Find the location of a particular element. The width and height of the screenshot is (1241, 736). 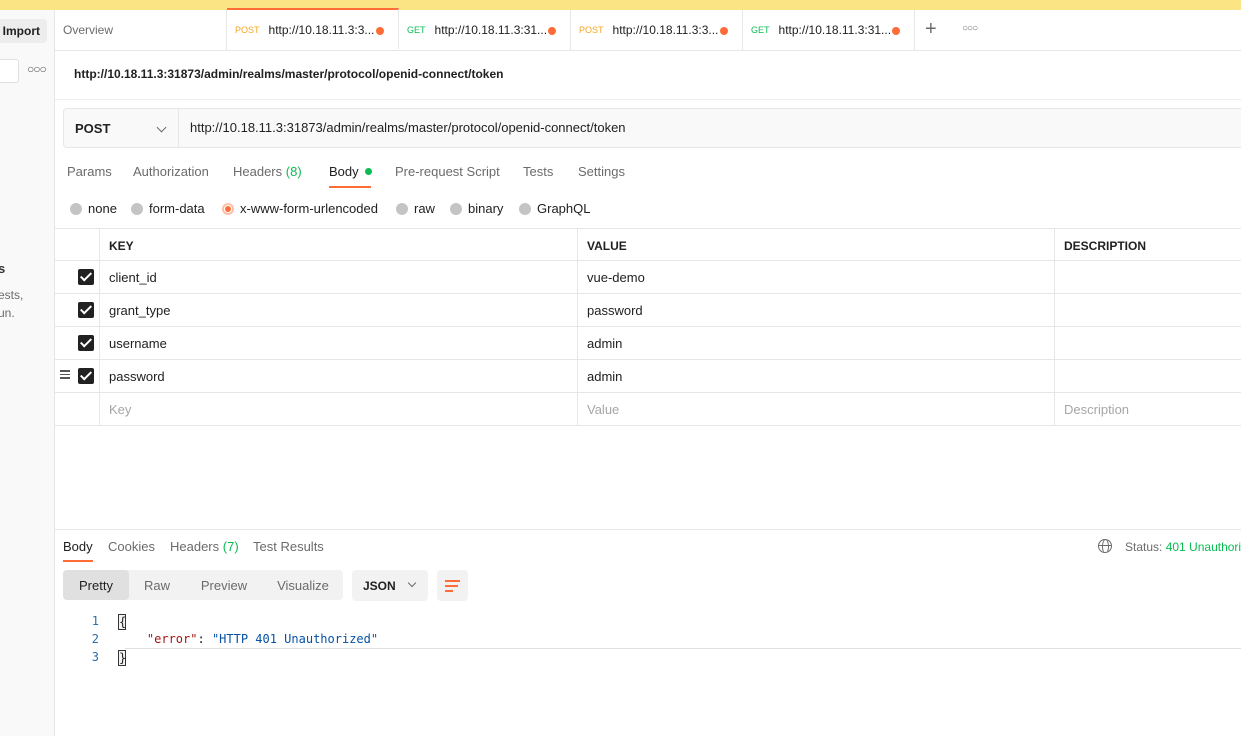

radio-label: none is located at coordinates (102, 208).